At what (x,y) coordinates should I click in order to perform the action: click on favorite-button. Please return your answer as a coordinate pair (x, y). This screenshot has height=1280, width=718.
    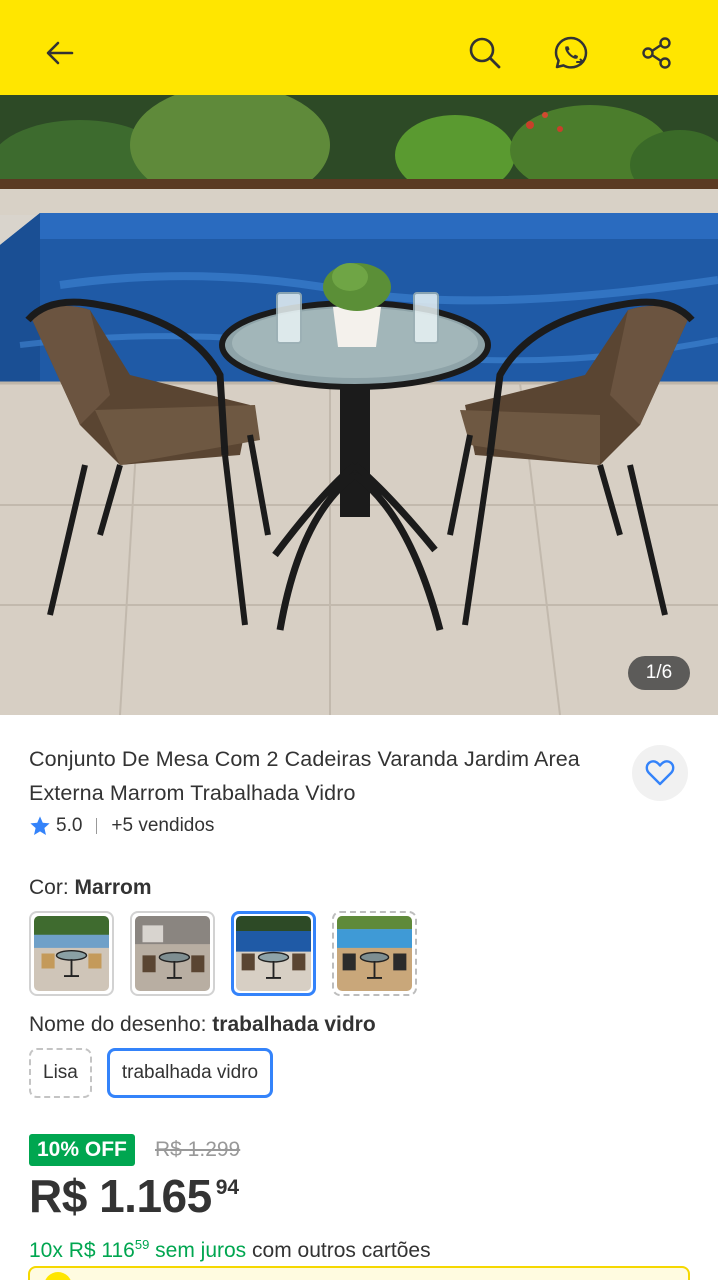
    Looking at the image, I should click on (660, 773).